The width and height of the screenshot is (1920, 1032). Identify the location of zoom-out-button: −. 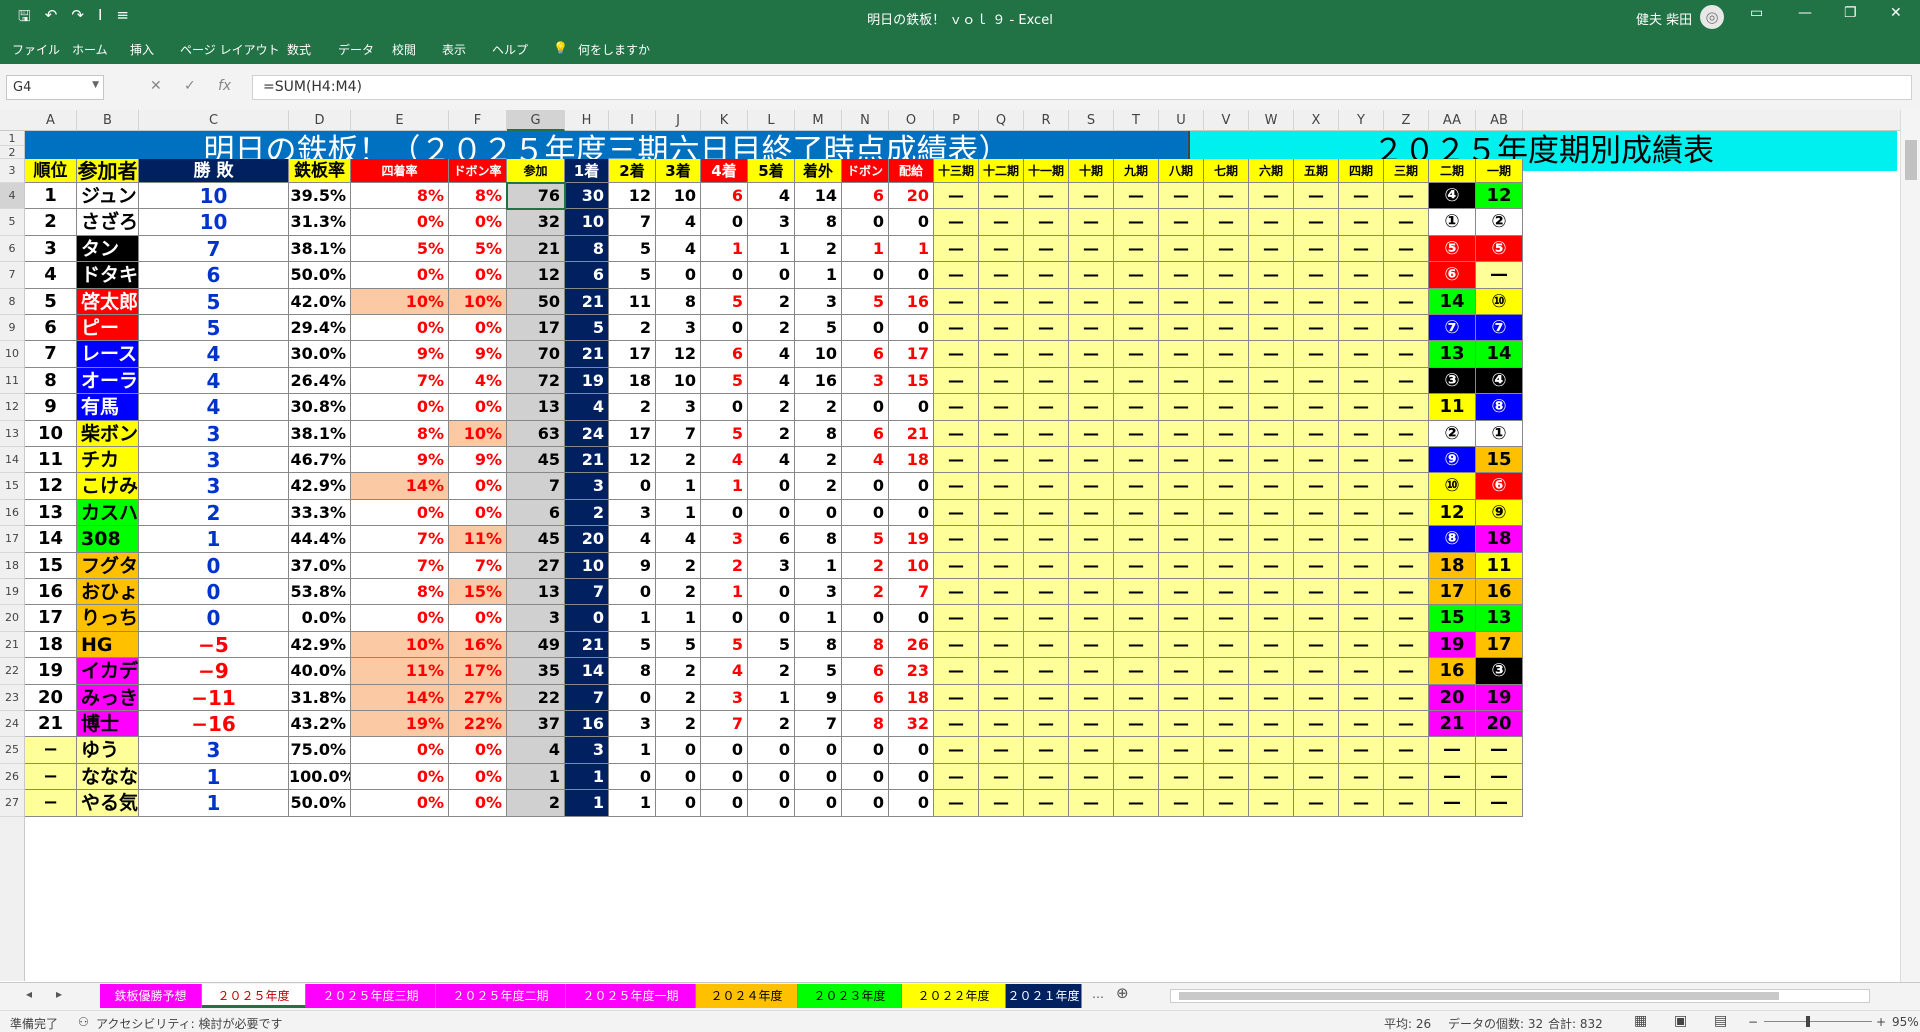
(1753, 1022).